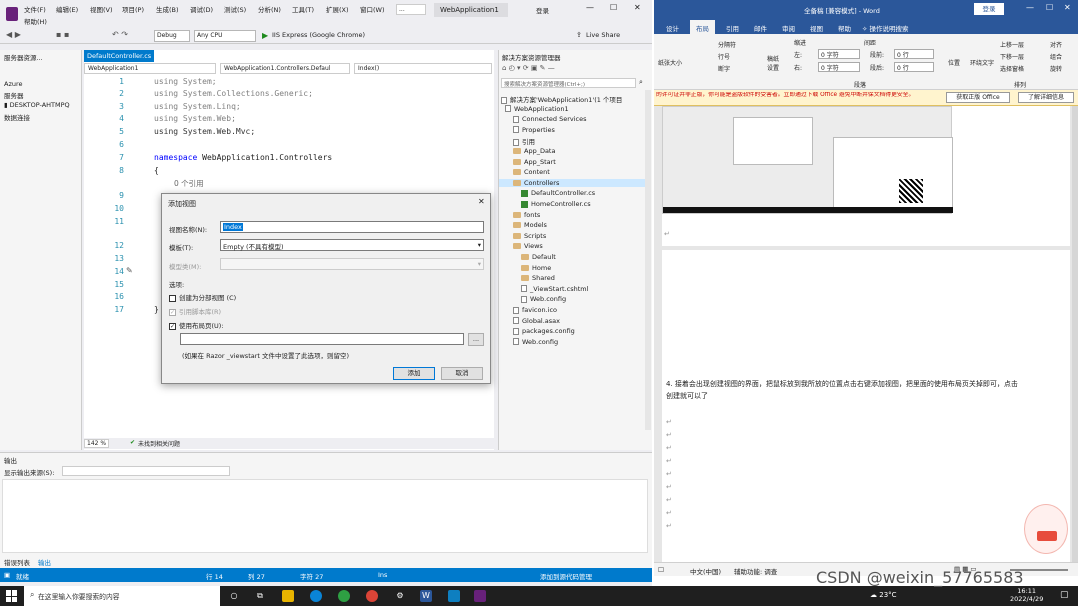 This screenshot has height=606, width=1078. What do you see at coordinates (549, 119) in the screenshot?
I see `solution-item: Connected Services` at bounding box center [549, 119].